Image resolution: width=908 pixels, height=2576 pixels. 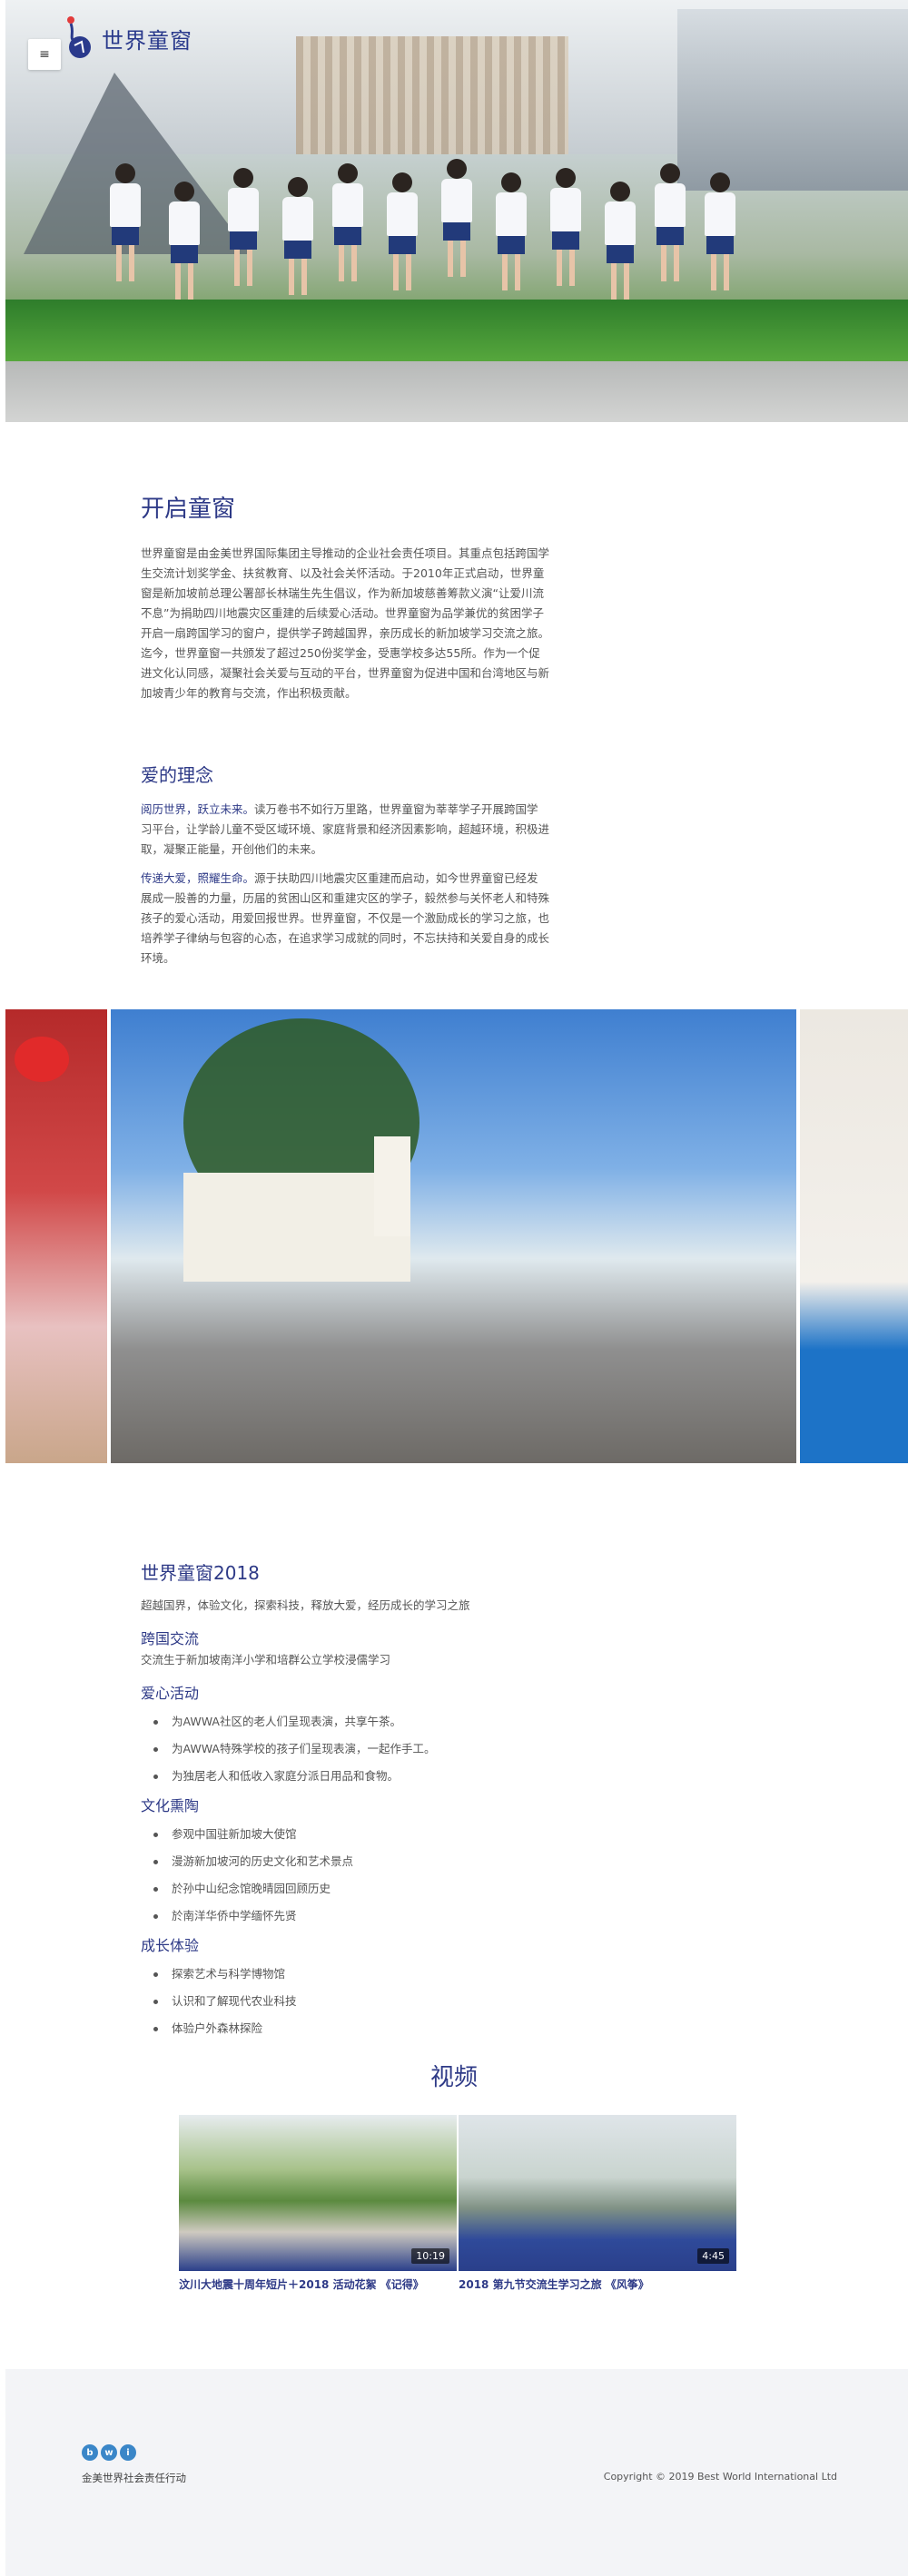 What do you see at coordinates (345, 1834) in the screenshot?
I see `list-item: 参观中国驻新加坡大使馆` at bounding box center [345, 1834].